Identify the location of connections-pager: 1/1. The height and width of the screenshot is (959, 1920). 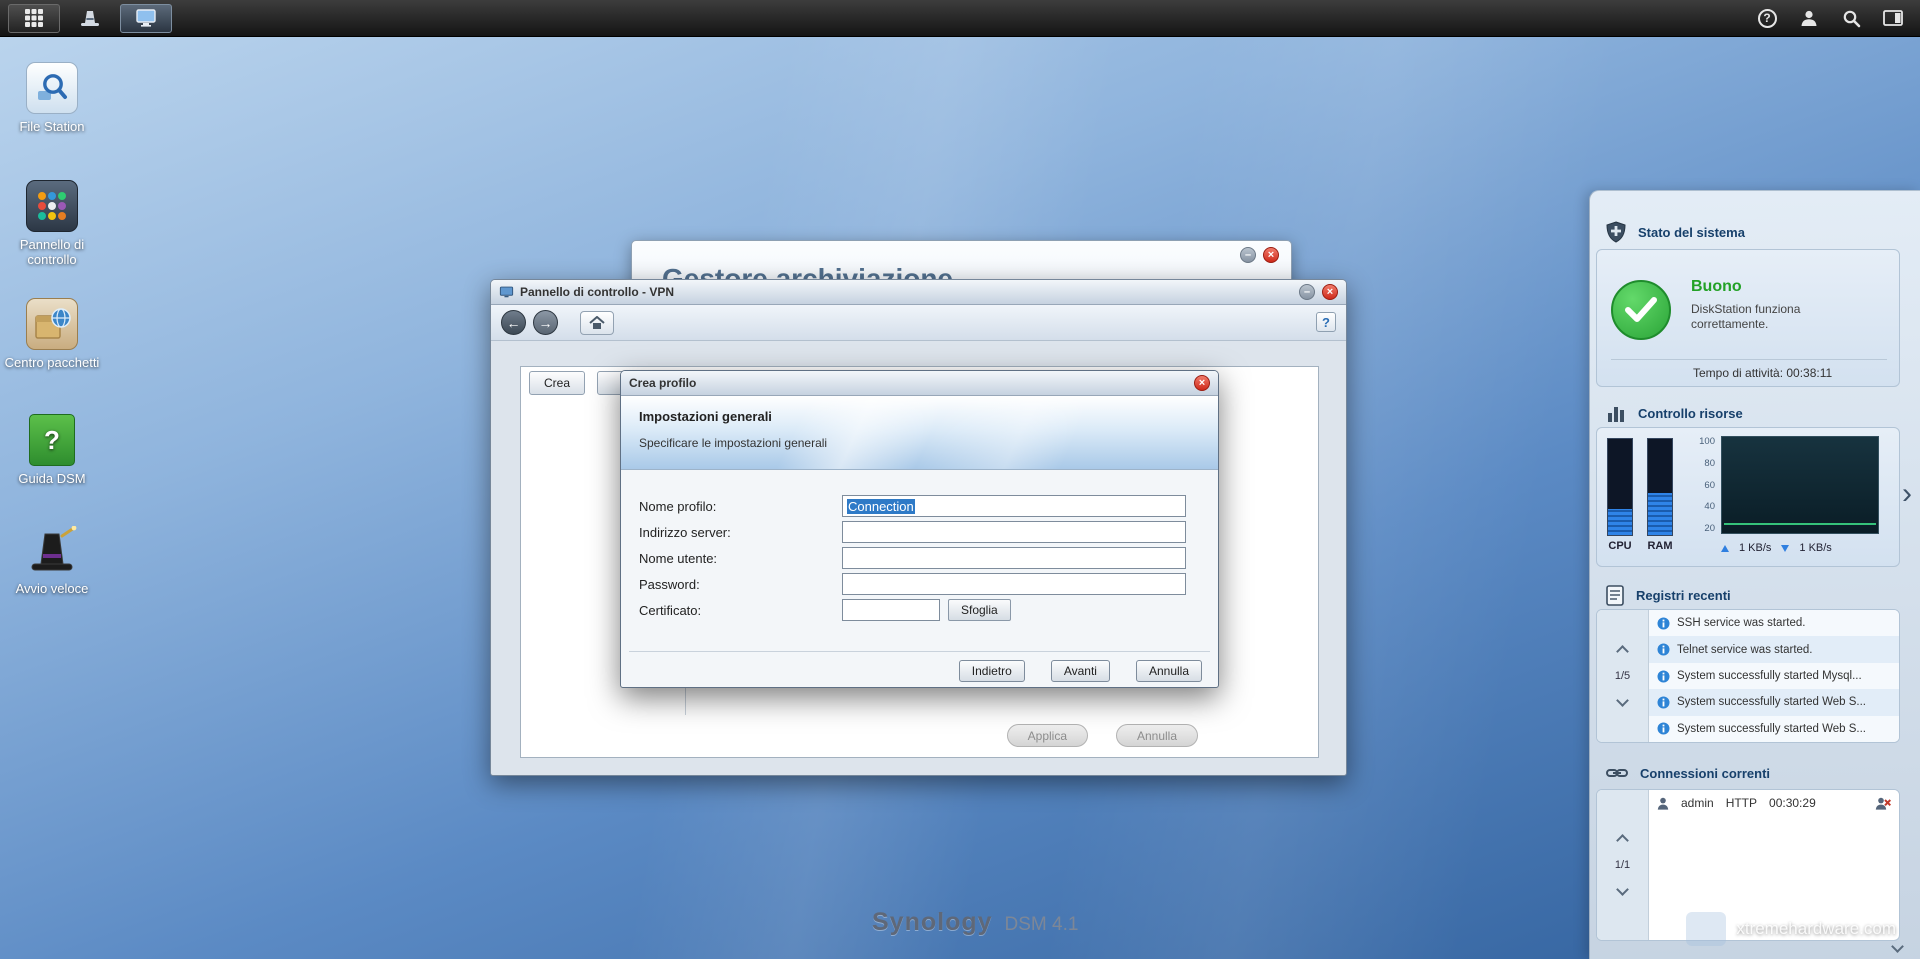
(1623, 865).